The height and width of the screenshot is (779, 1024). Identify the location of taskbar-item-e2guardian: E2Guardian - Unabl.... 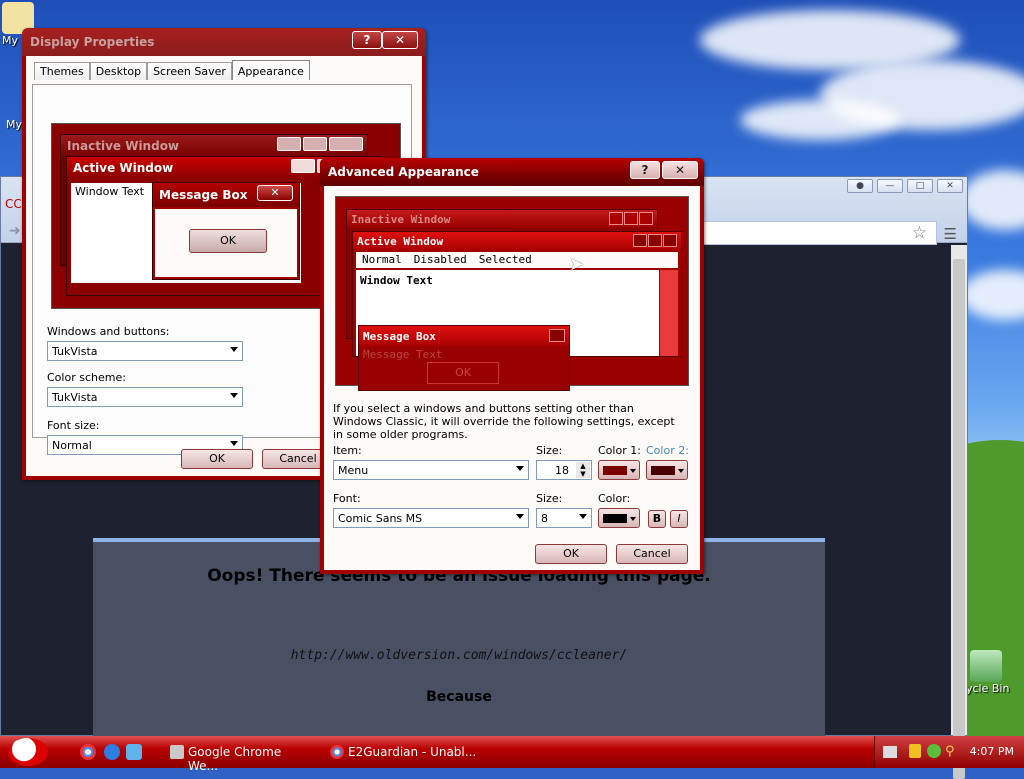
(406, 752).